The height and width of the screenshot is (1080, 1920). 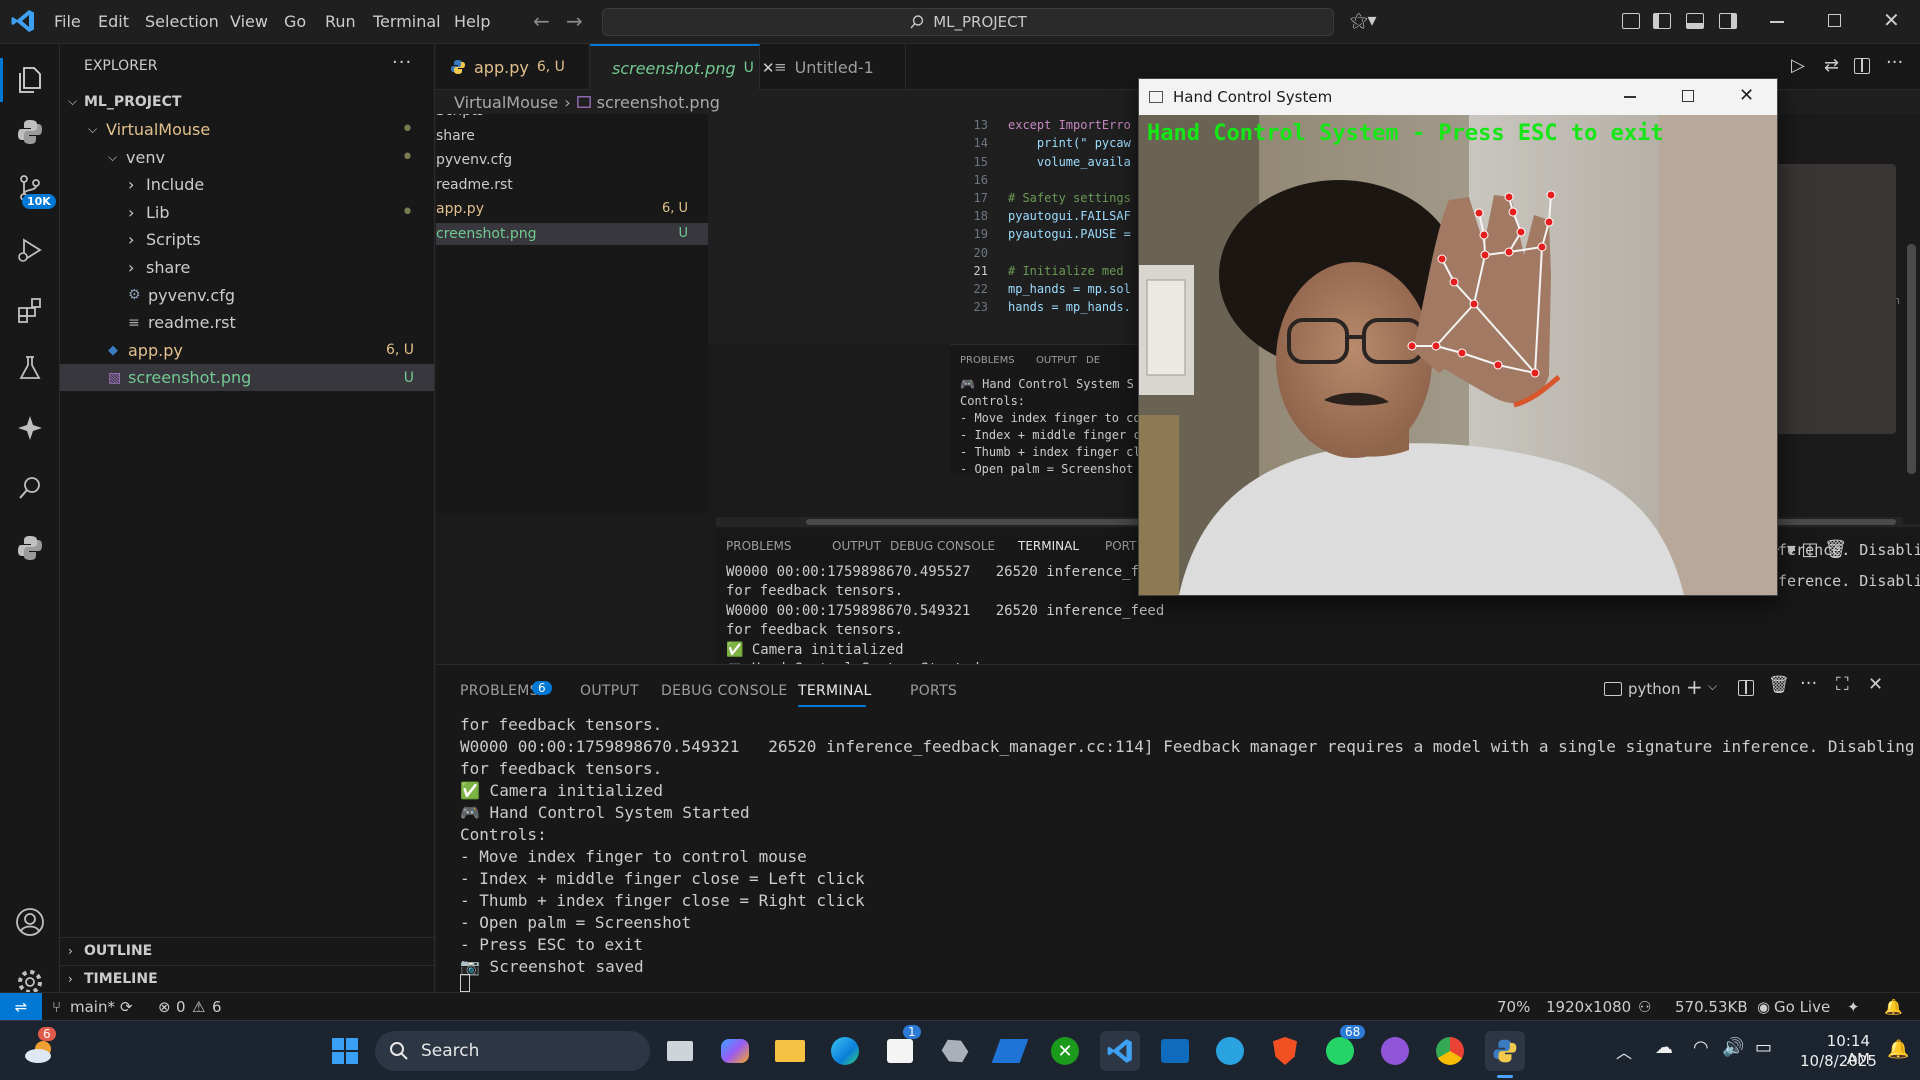 I want to click on testing-icon, so click(x=30, y=368).